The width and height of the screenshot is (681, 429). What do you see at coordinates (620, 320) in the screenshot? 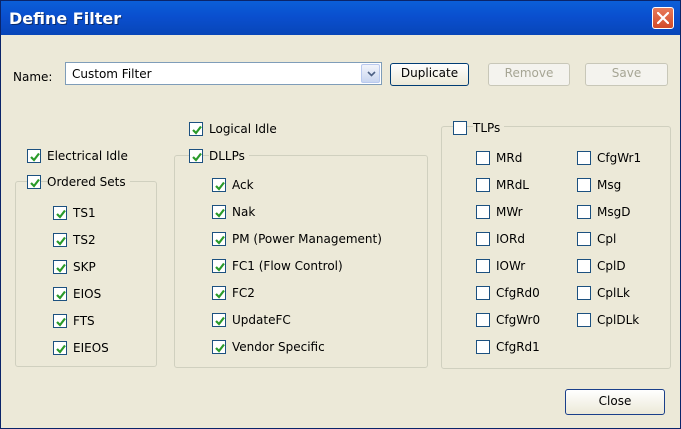
I see `checkbox-label: CplDLk` at bounding box center [620, 320].